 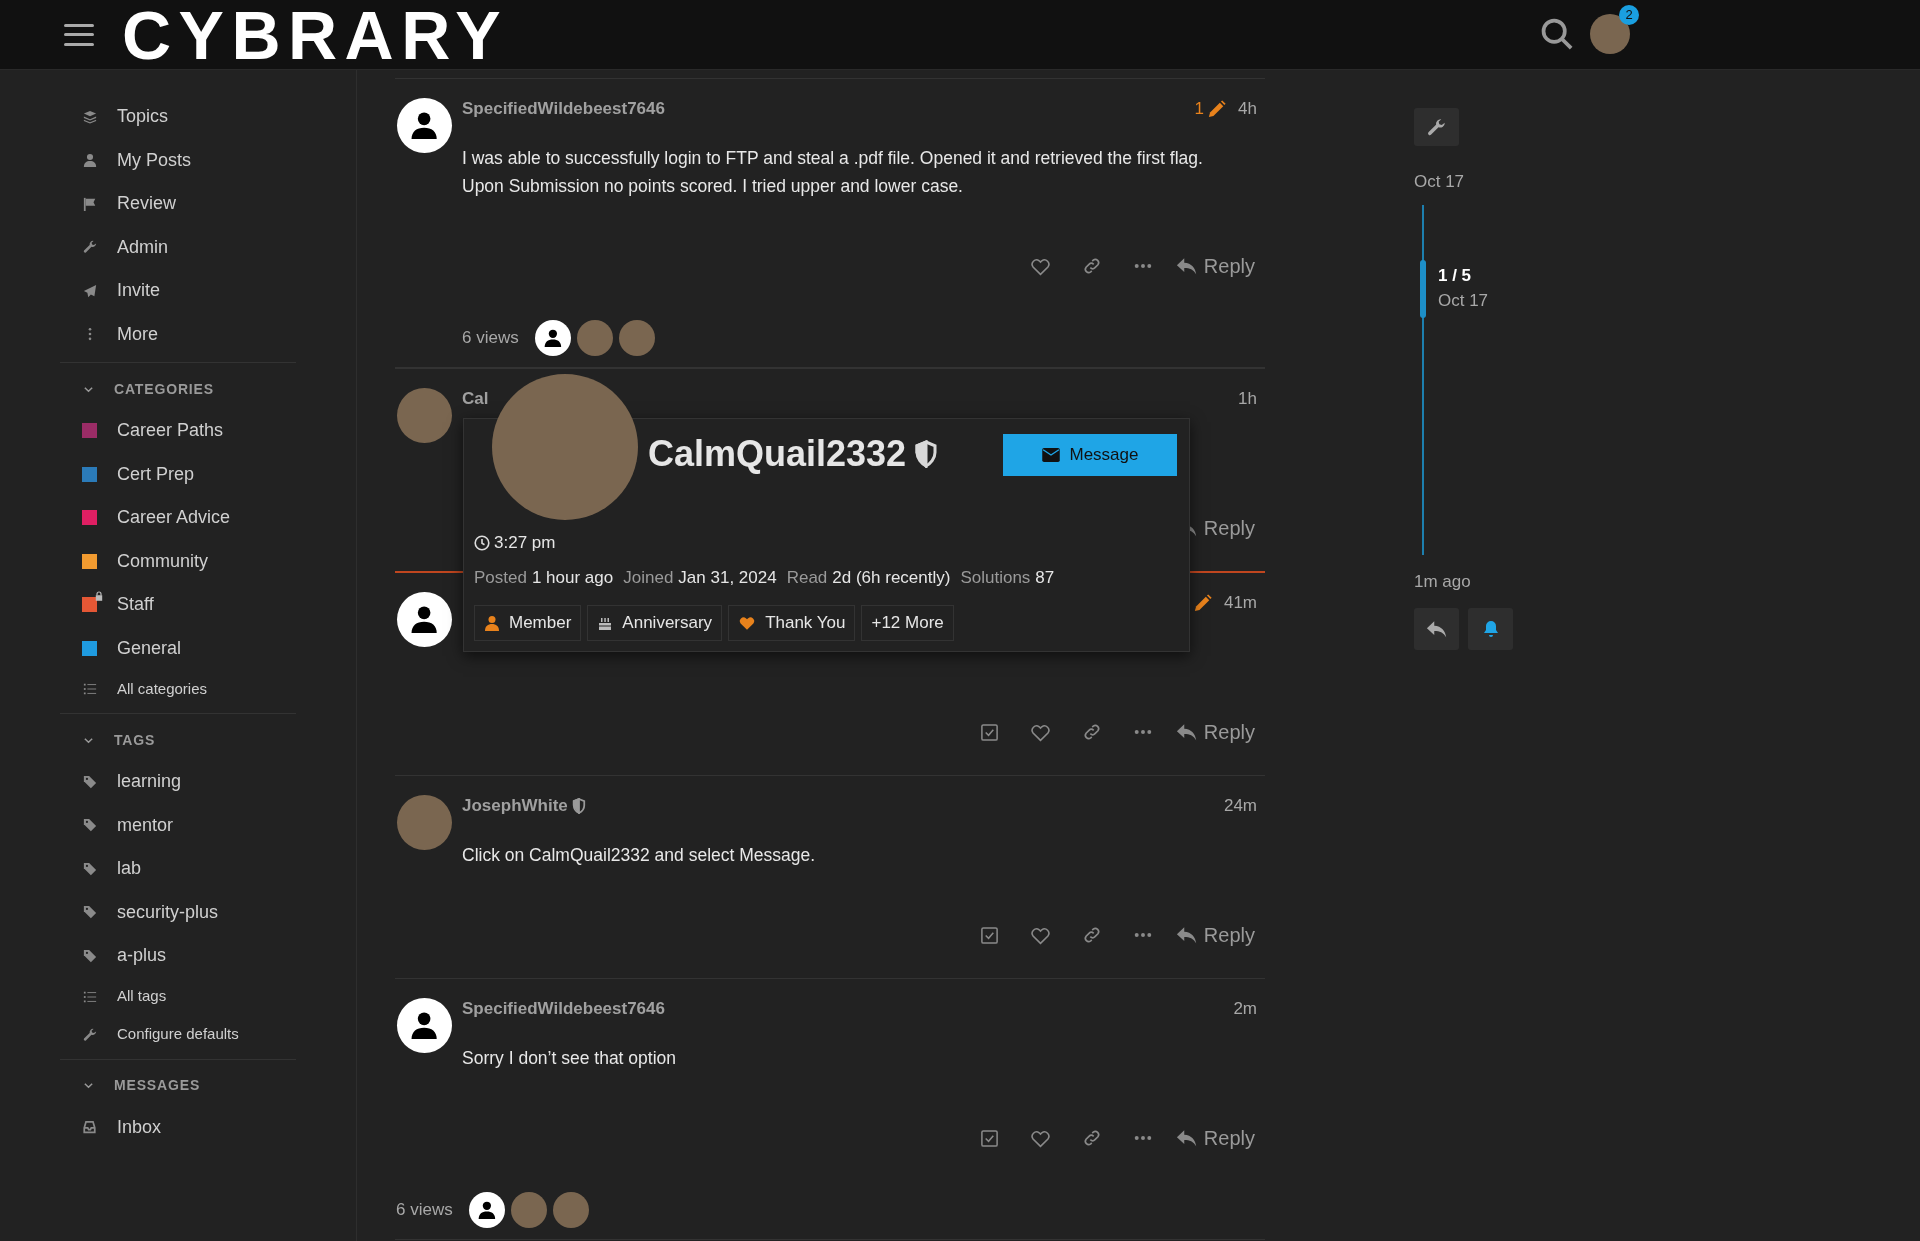 What do you see at coordinates (178, 912) in the screenshot?
I see `sidebar-link: security-plus` at bounding box center [178, 912].